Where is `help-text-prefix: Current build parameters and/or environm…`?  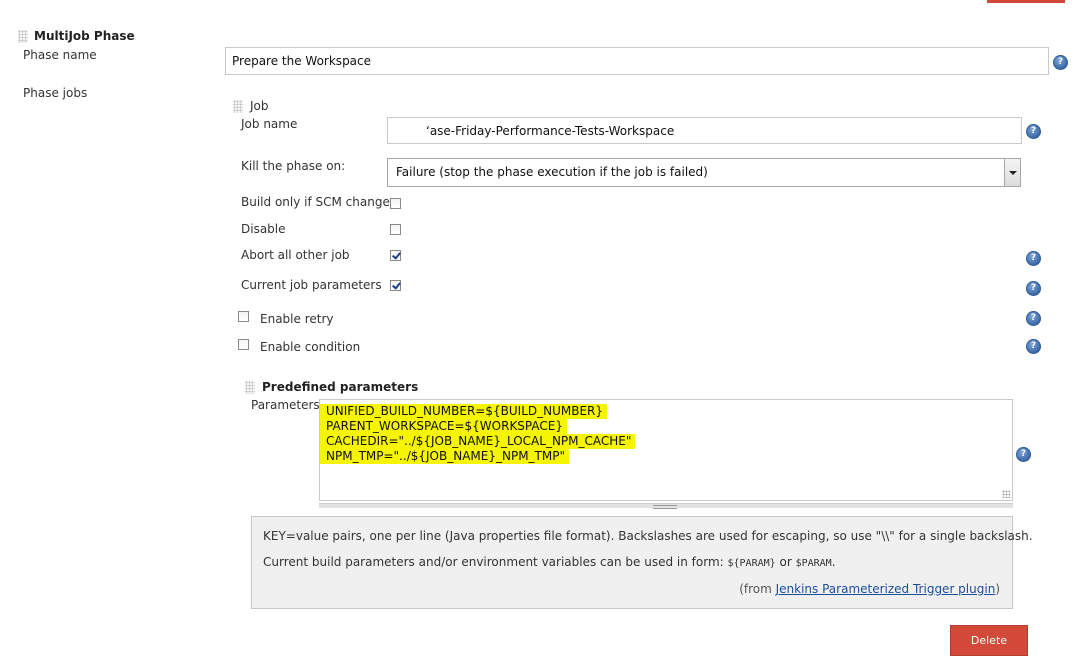 help-text-prefix: Current build parameters and/or environm… is located at coordinates (495, 562).